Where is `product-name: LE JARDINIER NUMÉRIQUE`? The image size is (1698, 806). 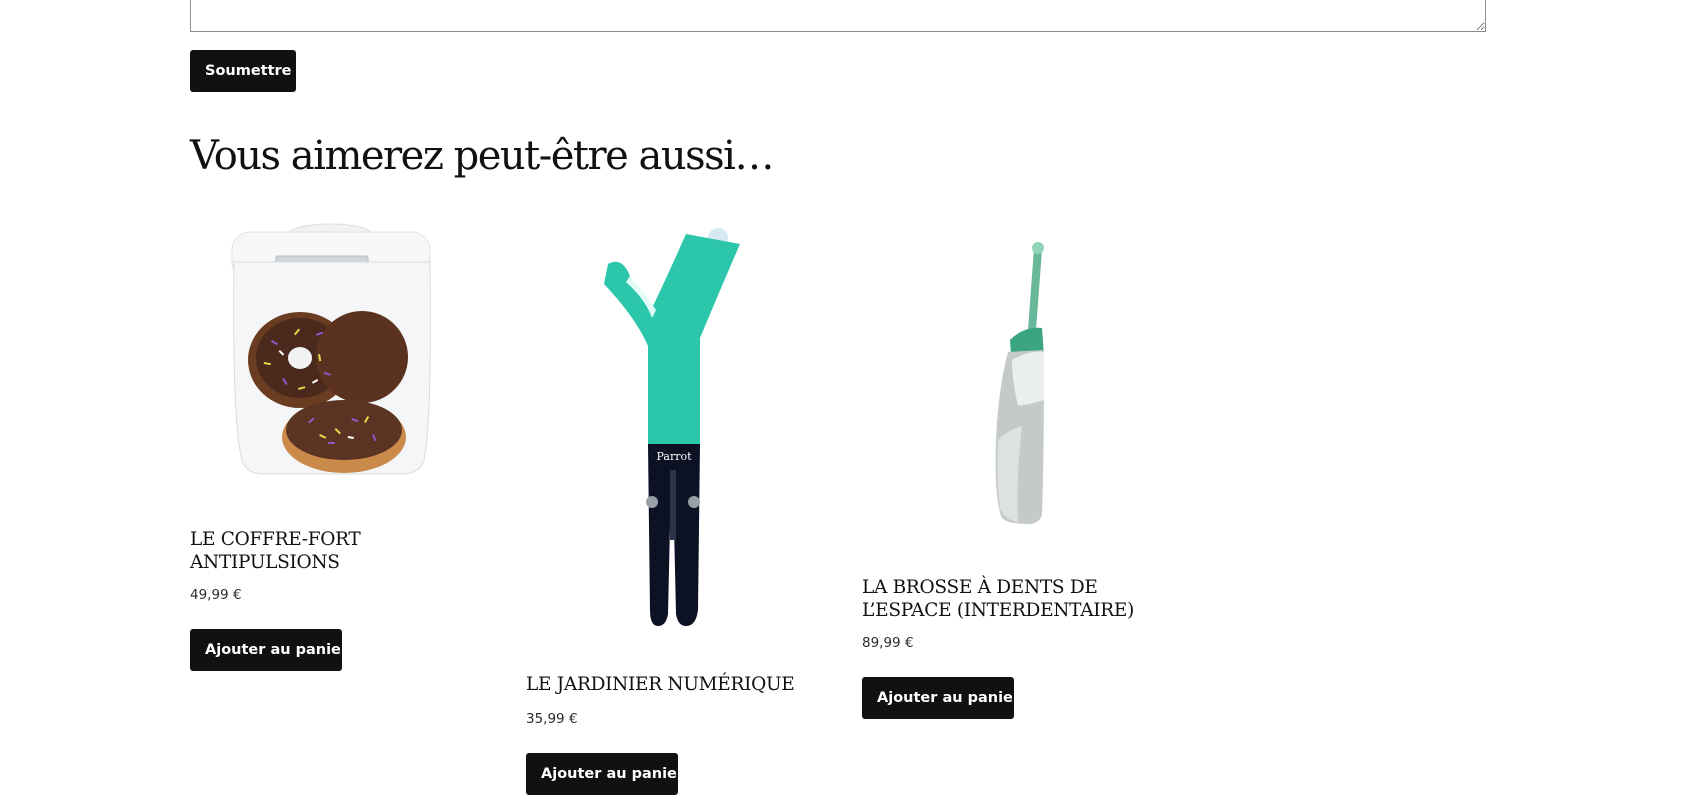
product-name: LE JARDINIER NUMÉRIQUE is located at coordinates (676, 684).